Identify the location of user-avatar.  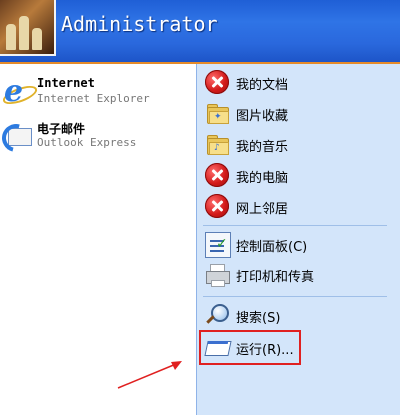
(28, 28).